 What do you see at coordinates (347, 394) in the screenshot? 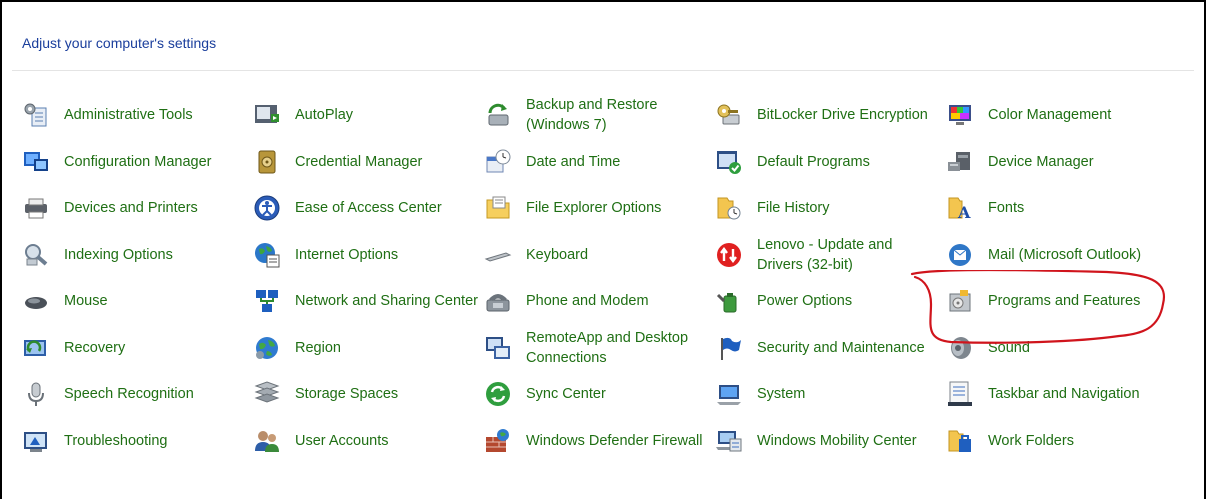
I see `item-label: Storage Spaces` at bounding box center [347, 394].